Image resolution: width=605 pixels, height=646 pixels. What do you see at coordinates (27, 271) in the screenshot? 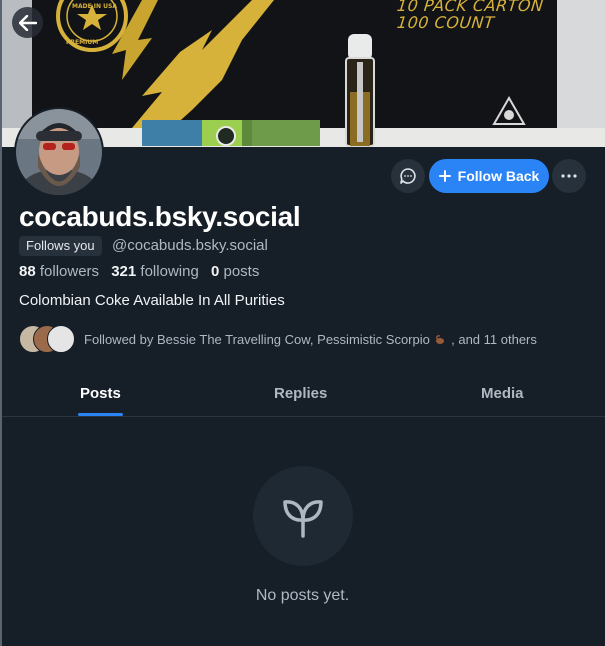
I see `followers-count: 88` at bounding box center [27, 271].